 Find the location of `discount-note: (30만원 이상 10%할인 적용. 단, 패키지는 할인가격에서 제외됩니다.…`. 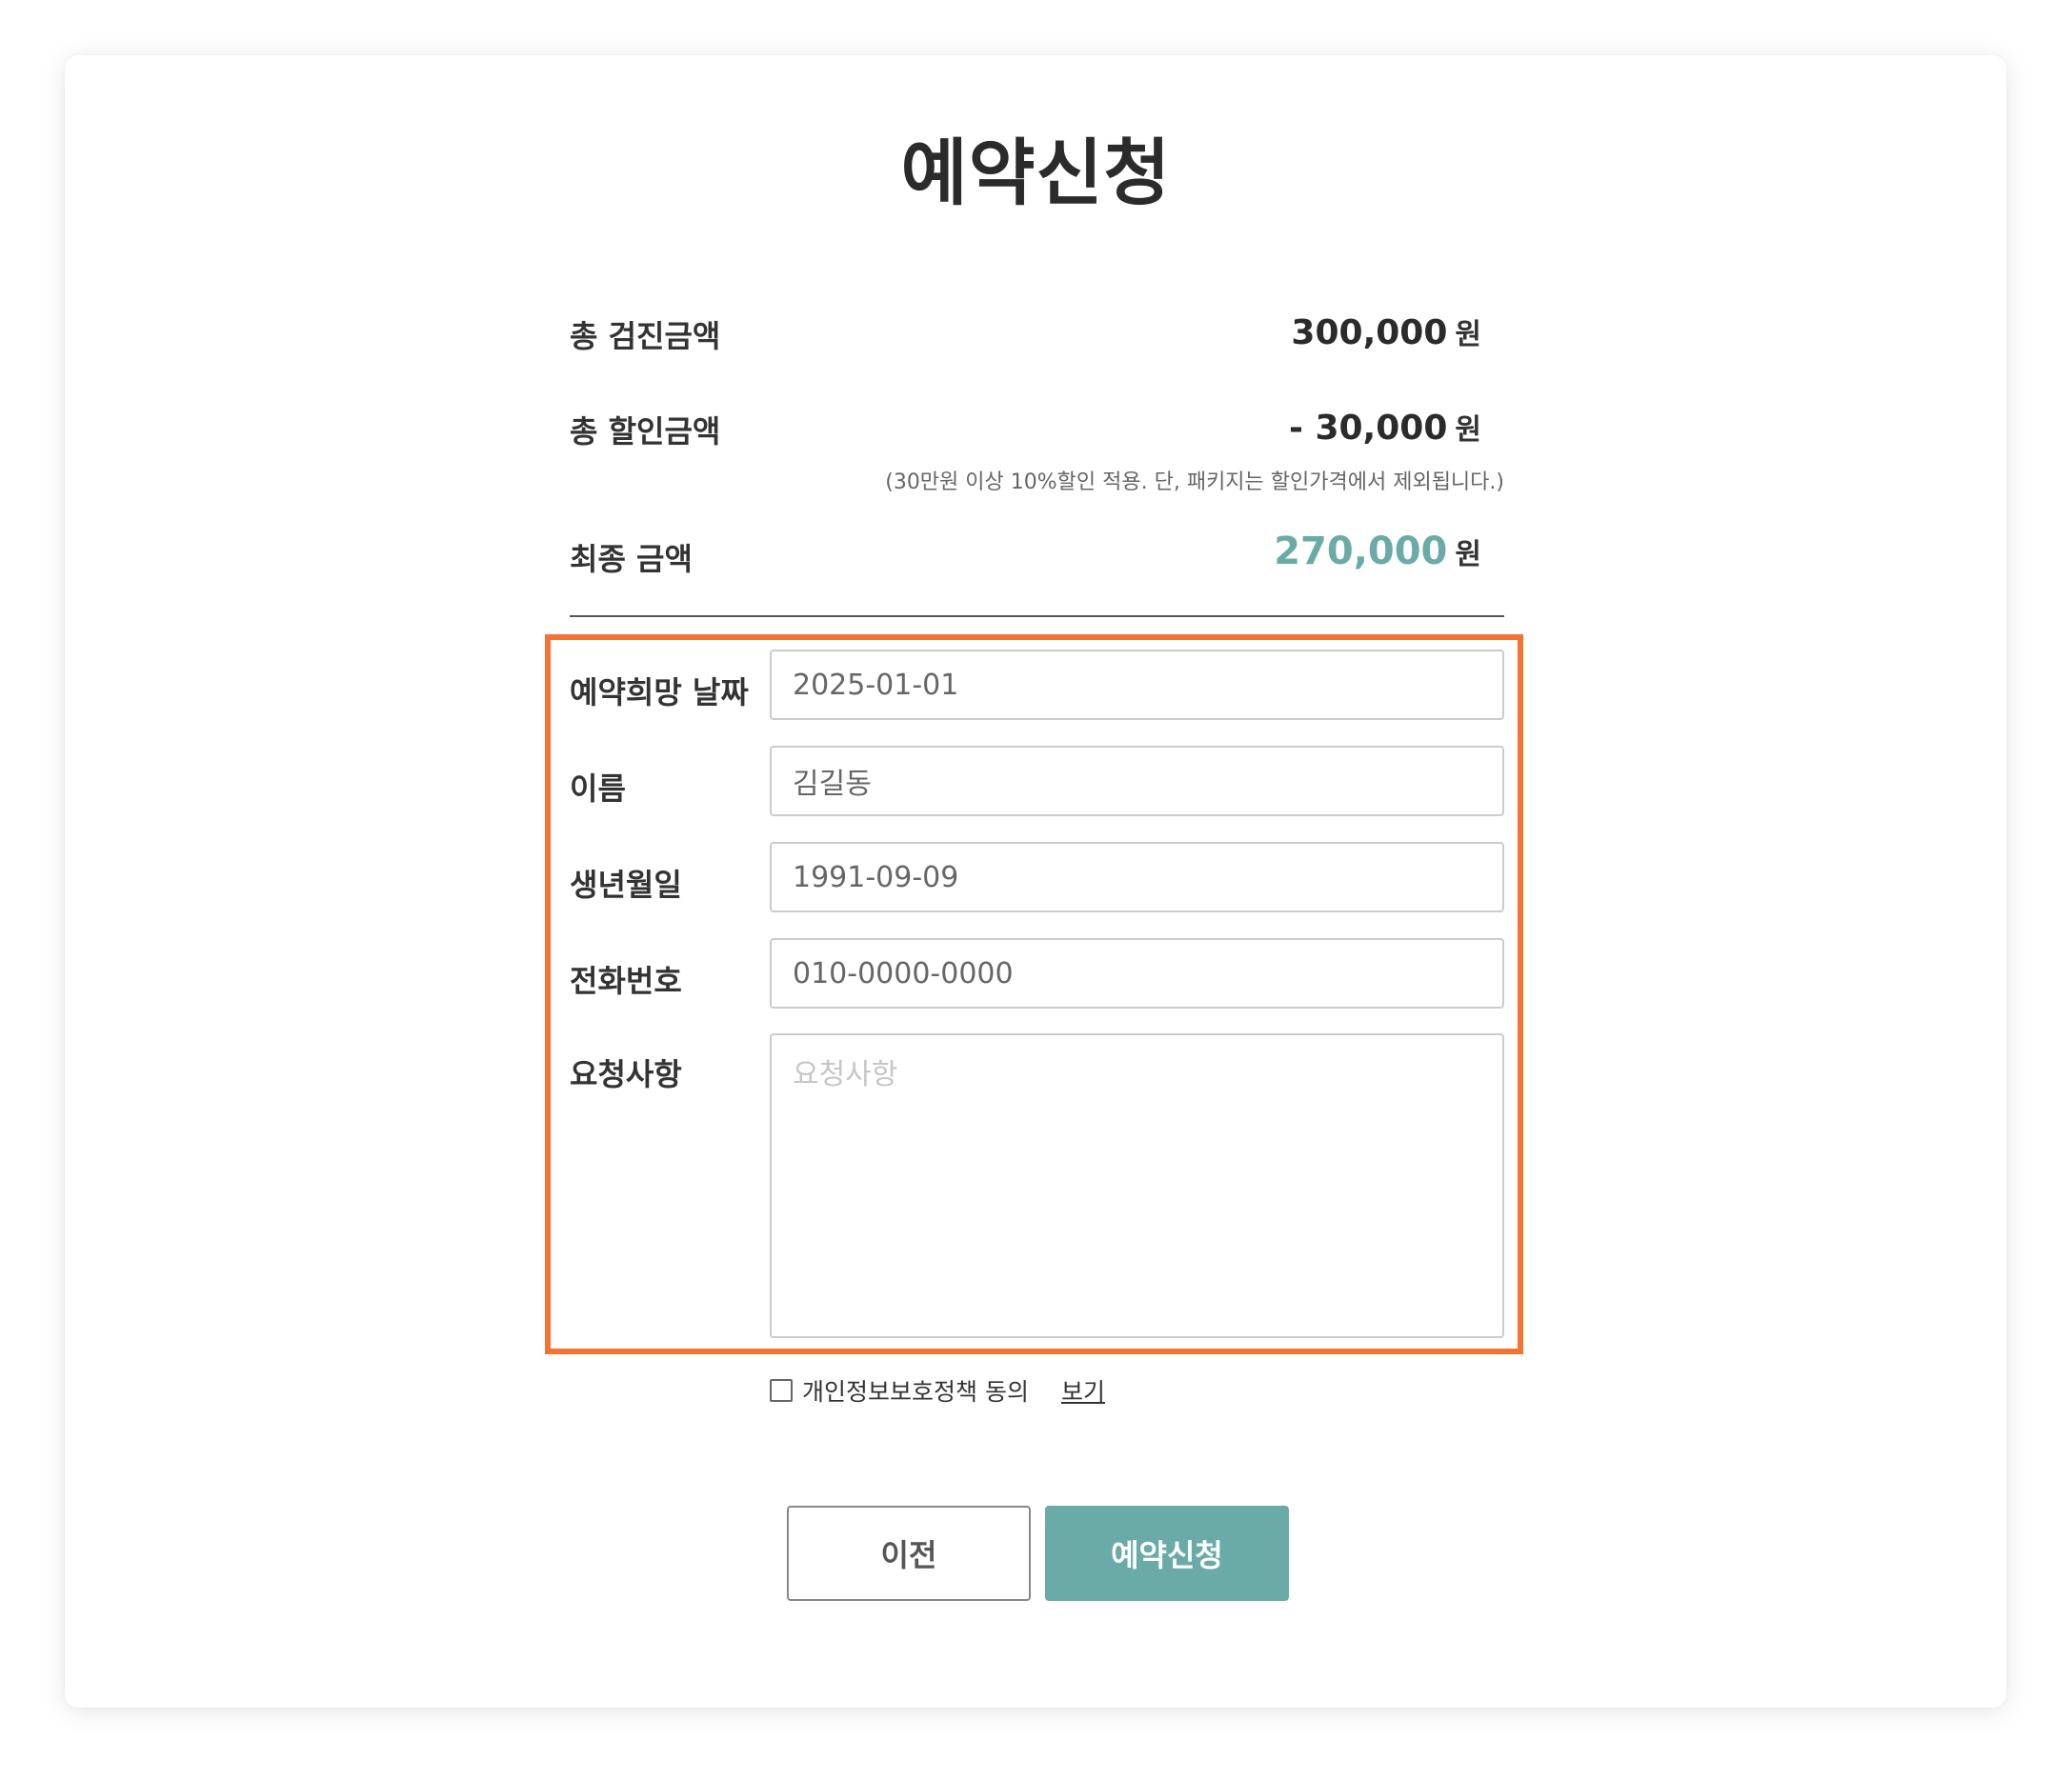

discount-note: (30만원 이상 10%할인 적용. 단, 패키지는 할인가격에서 제외됩니다.… is located at coordinates (1194, 482).